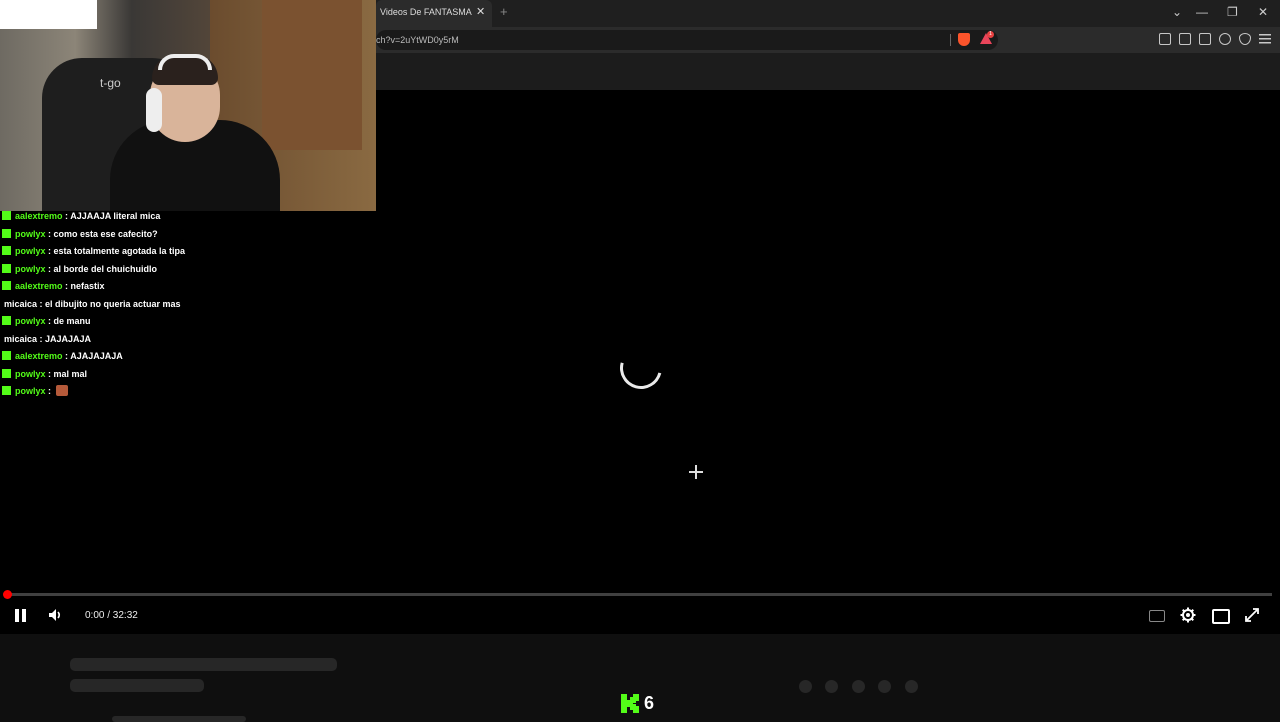  What do you see at coordinates (188, 105) in the screenshot?
I see `webcam-overlay: t-go` at bounding box center [188, 105].